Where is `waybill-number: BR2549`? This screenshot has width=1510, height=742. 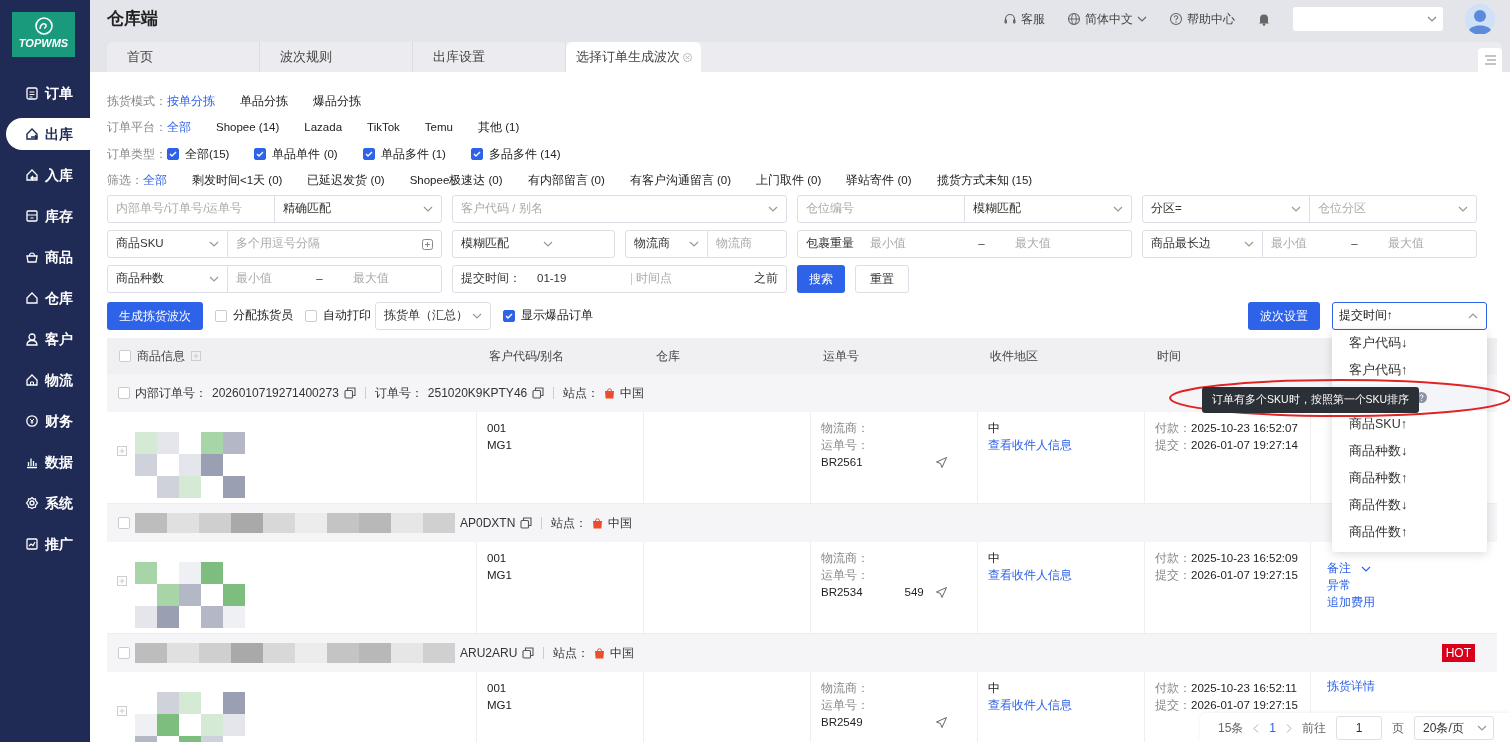 waybill-number: BR2549 is located at coordinates (842, 722).